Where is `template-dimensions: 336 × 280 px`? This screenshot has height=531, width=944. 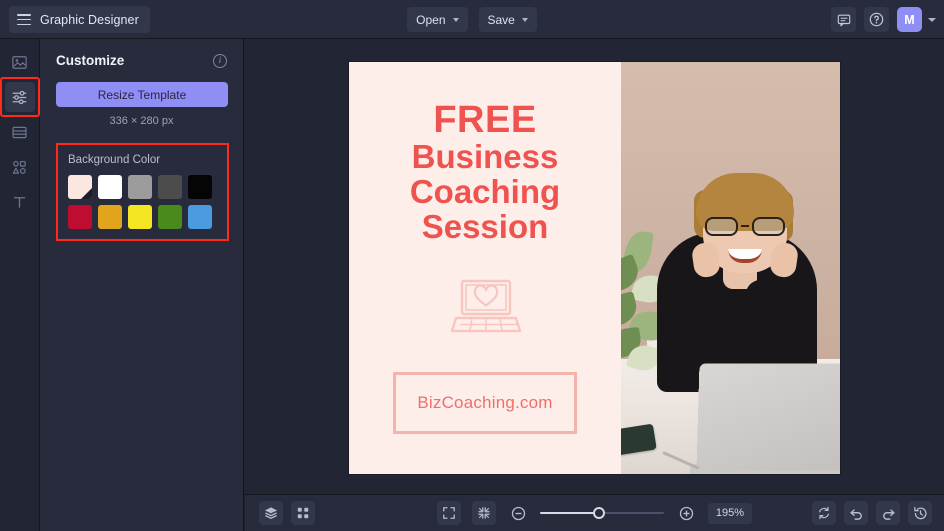 template-dimensions: 336 × 280 px is located at coordinates (141, 121).